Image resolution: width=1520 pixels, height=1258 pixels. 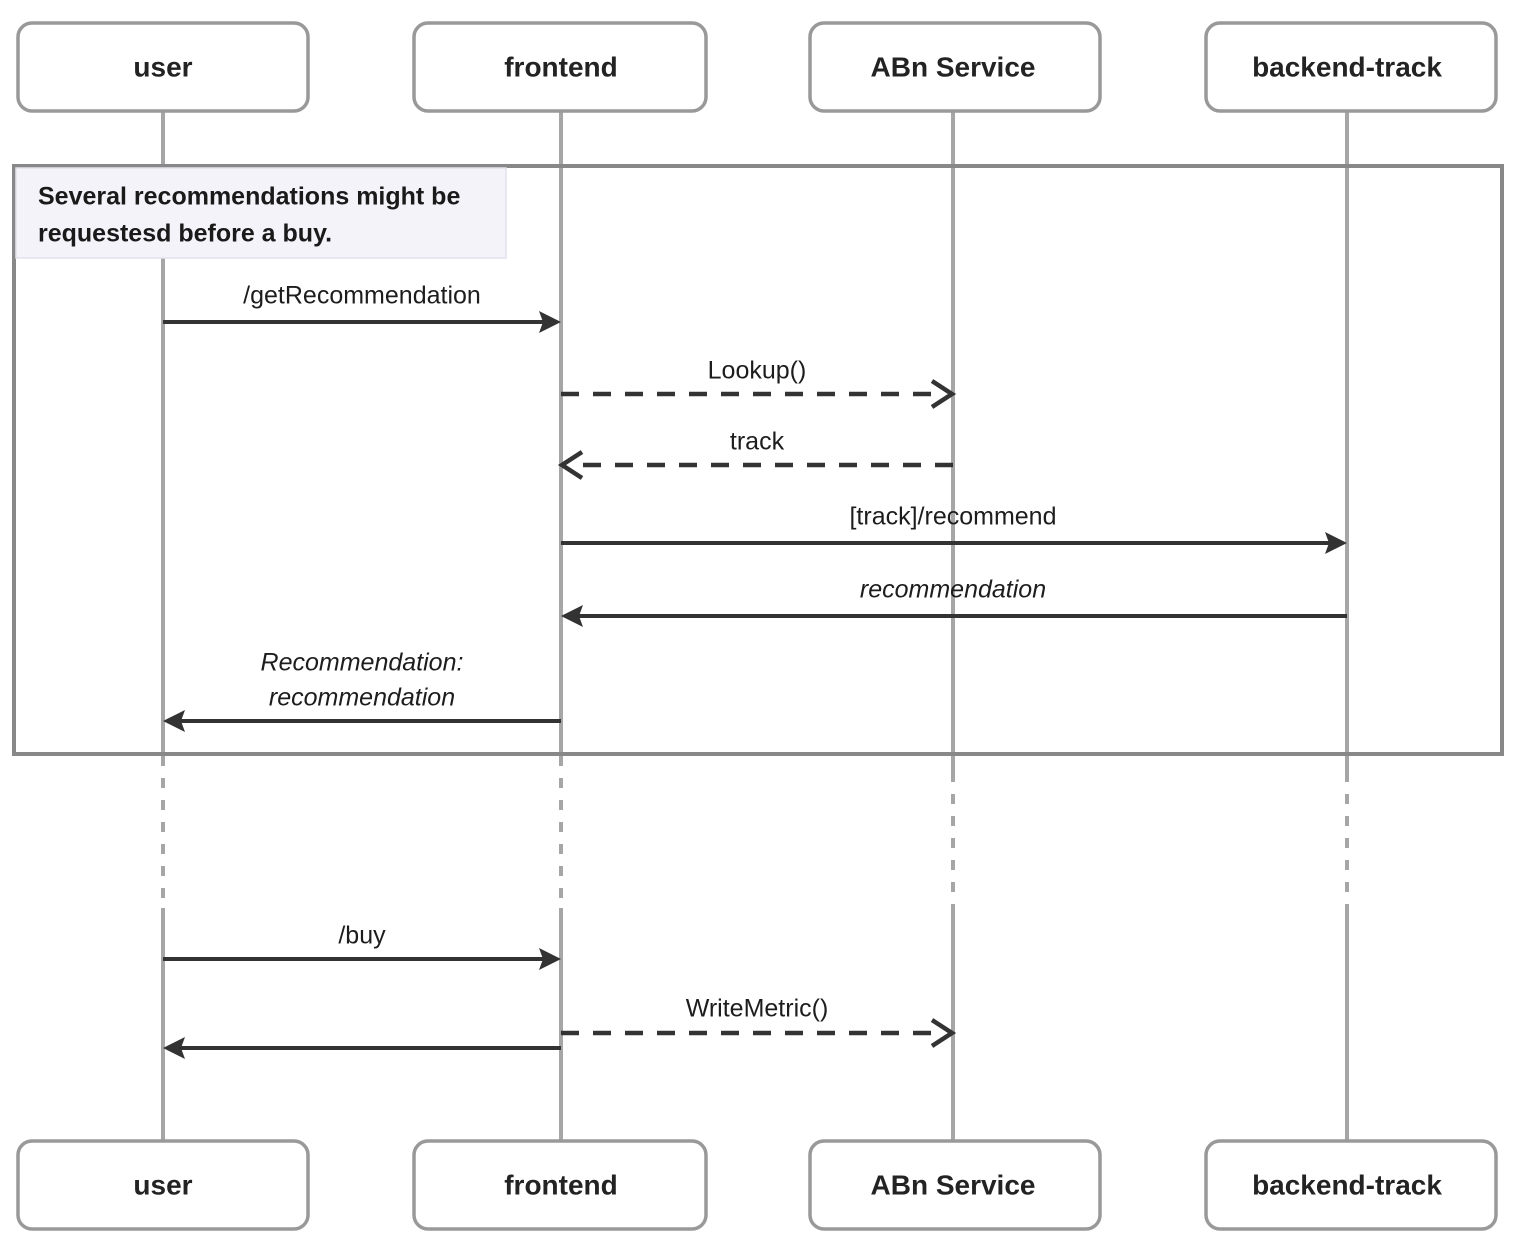 I want to click on message-label-recommendation-to-user-line1: Recommendation:, so click(x=362, y=663).